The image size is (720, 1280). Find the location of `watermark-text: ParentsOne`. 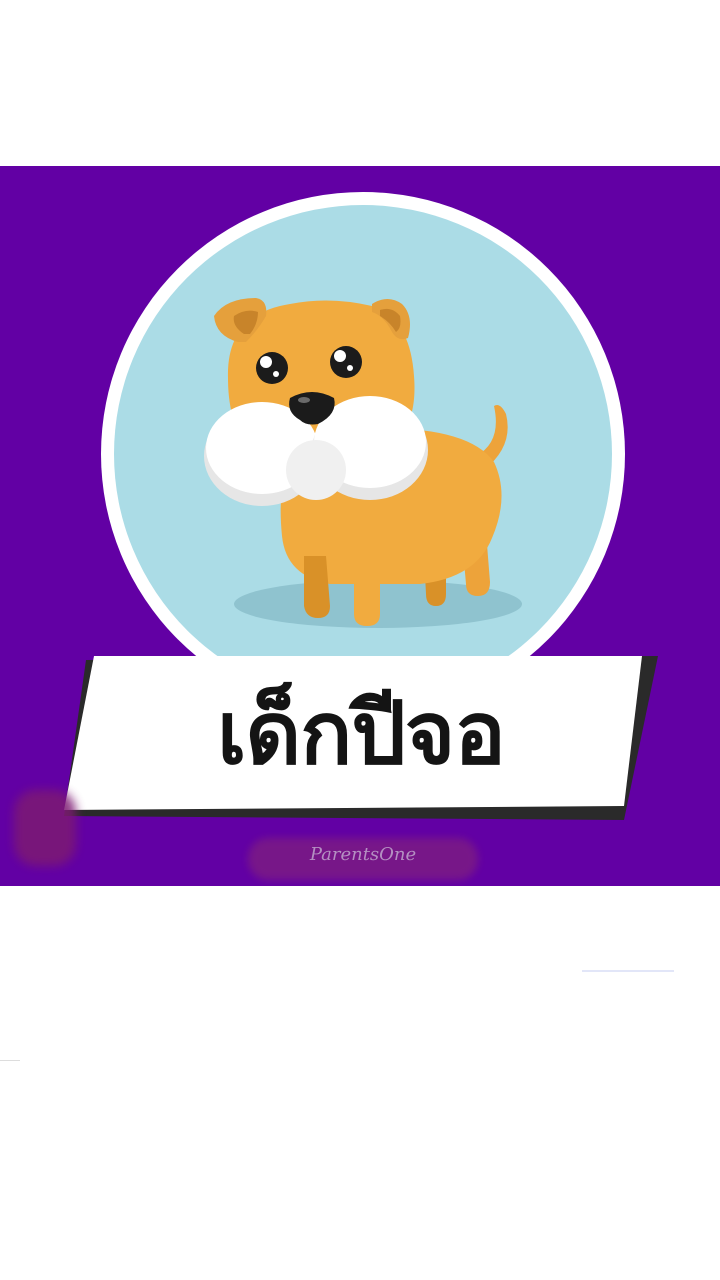

watermark-text: ParentsOne is located at coordinates (363, 854).